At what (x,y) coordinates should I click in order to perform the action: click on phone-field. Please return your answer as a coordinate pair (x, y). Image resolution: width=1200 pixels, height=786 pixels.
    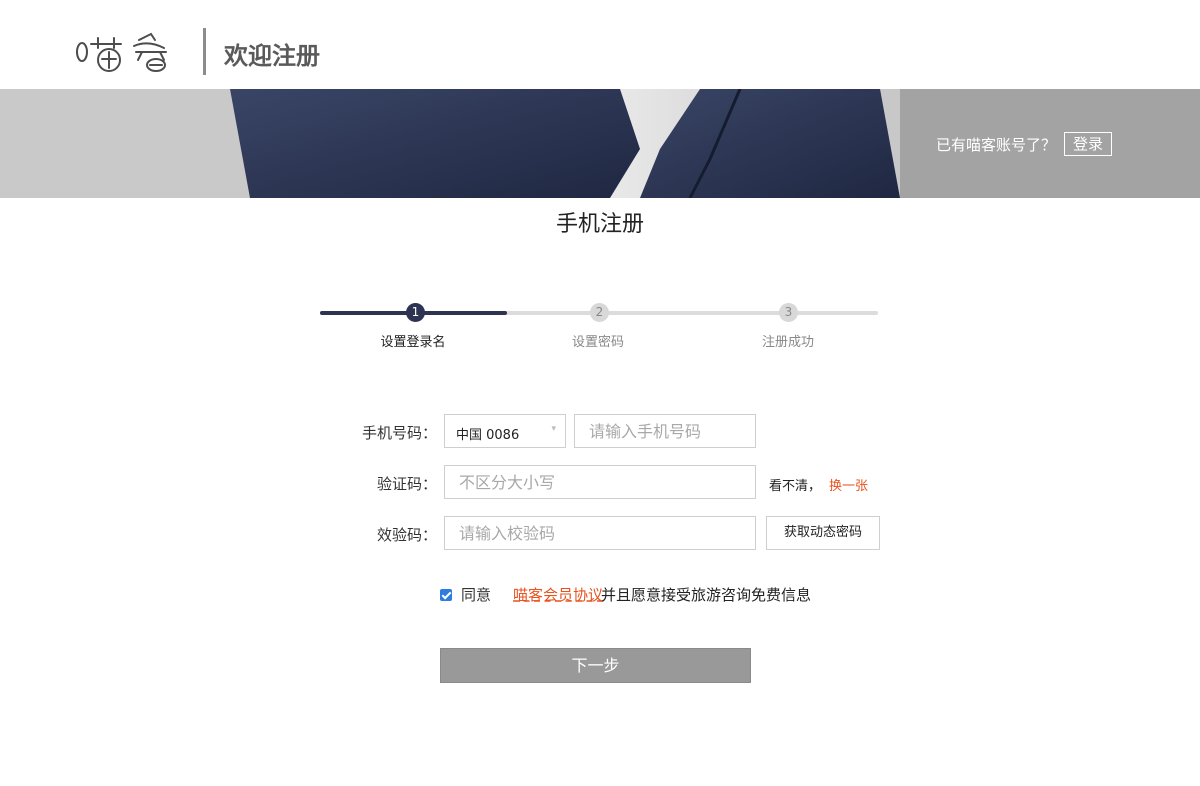
    Looking at the image, I should click on (665, 431).